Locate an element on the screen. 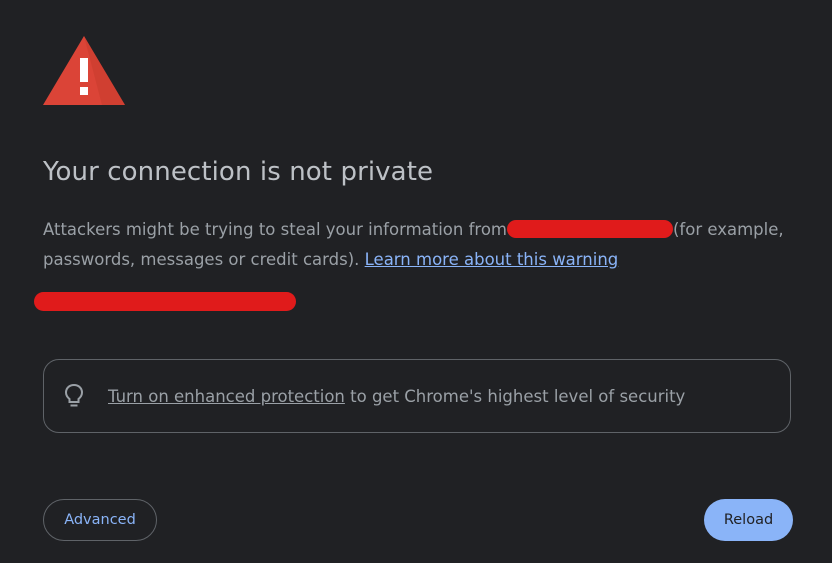 This screenshot has height=563, width=832. lightbulb-icon is located at coordinates (74, 395).